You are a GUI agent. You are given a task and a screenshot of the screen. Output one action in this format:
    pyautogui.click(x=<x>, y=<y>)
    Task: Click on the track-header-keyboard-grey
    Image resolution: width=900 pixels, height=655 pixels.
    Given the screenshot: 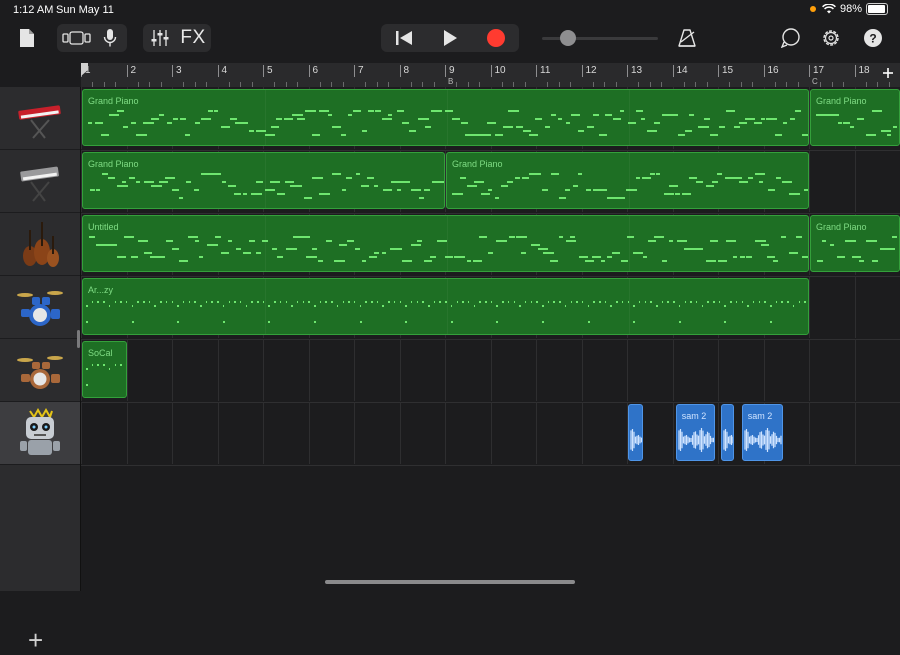 What is the action you would take?
    pyautogui.click(x=40, y=181)
    